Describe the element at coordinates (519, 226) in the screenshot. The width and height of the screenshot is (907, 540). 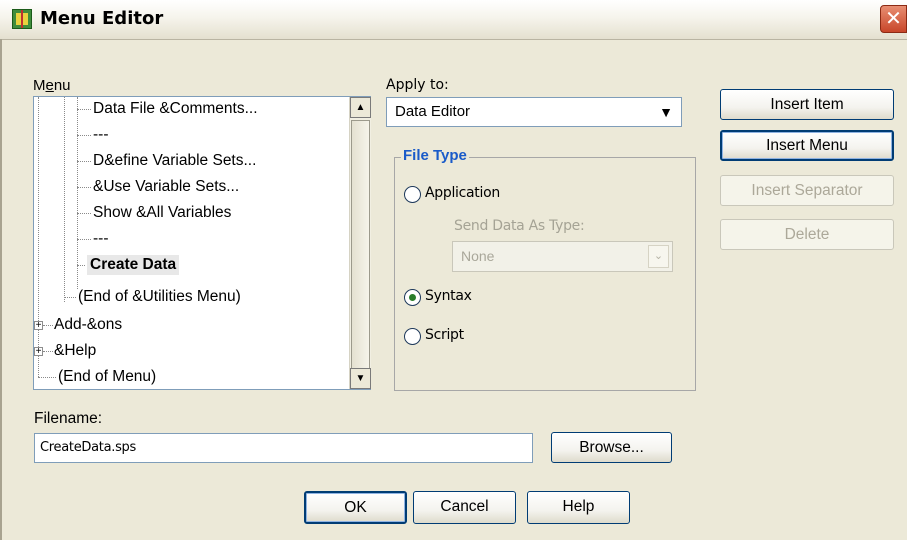
I see `send-data-label: Send Data As Type:` at that location.